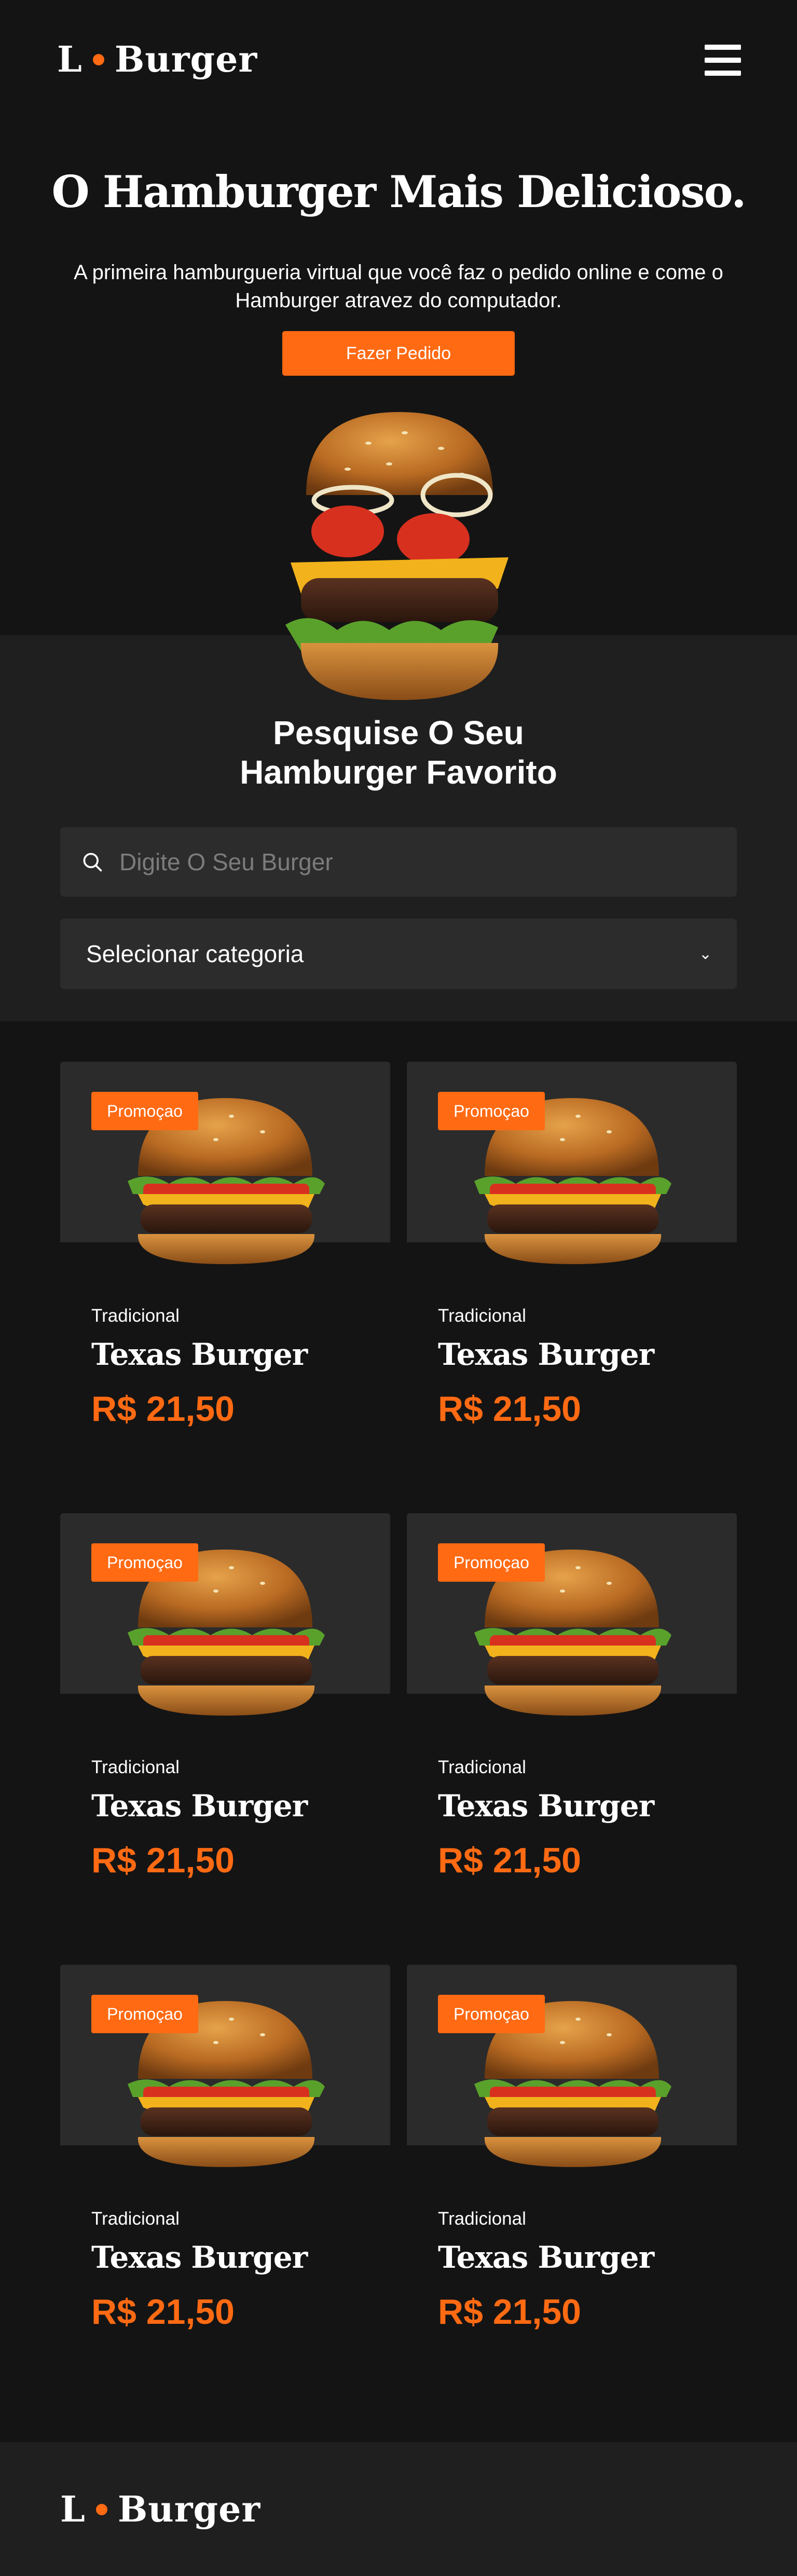 This screenshot has height=2576, width=797. I want to click on site-footer: L Burger, so click(398, 2509).